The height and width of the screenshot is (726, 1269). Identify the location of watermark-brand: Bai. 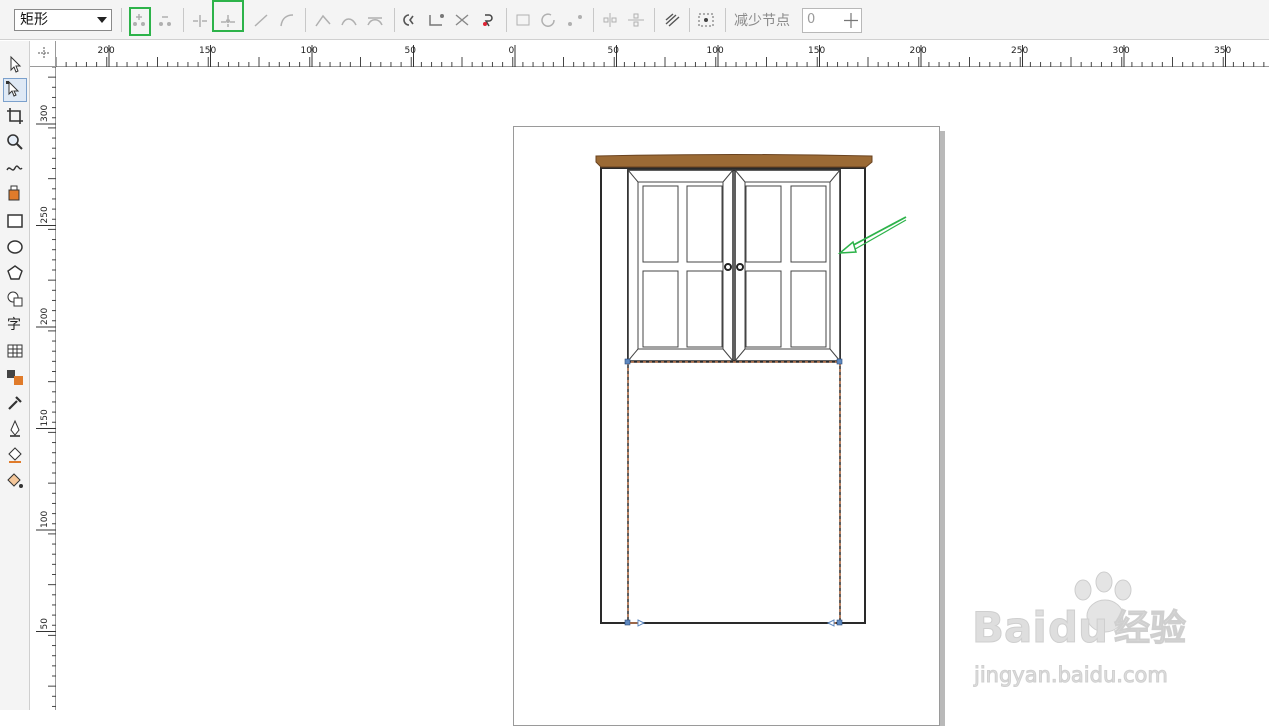
(1009, 627).